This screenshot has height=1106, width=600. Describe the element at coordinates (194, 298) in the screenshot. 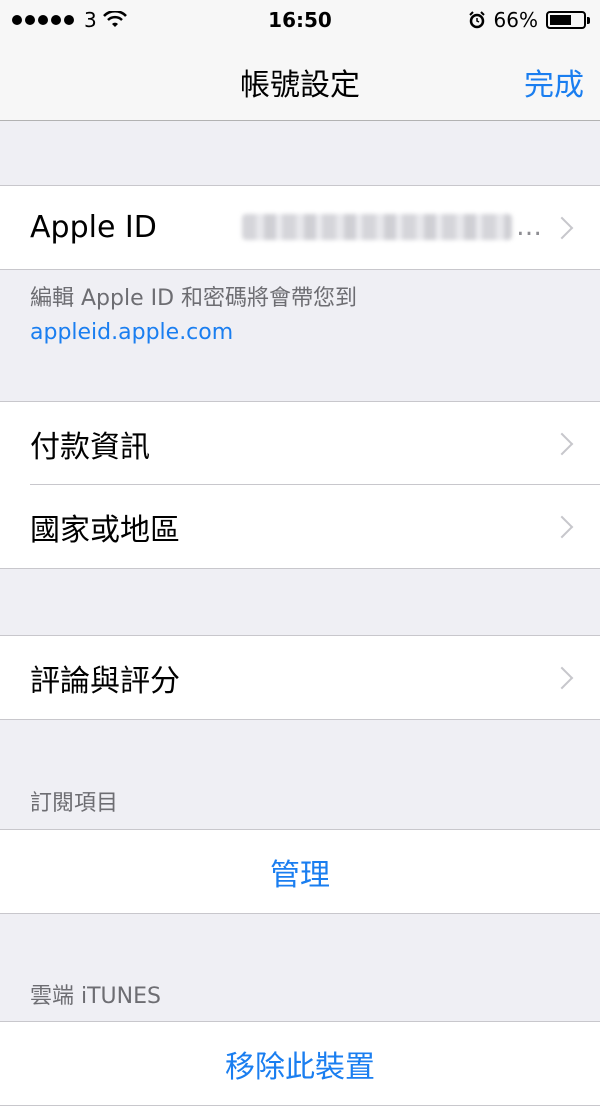

I see `apple-id-footer-text: 編輯 Apple ID 和密碼將會帶您到` at that location.